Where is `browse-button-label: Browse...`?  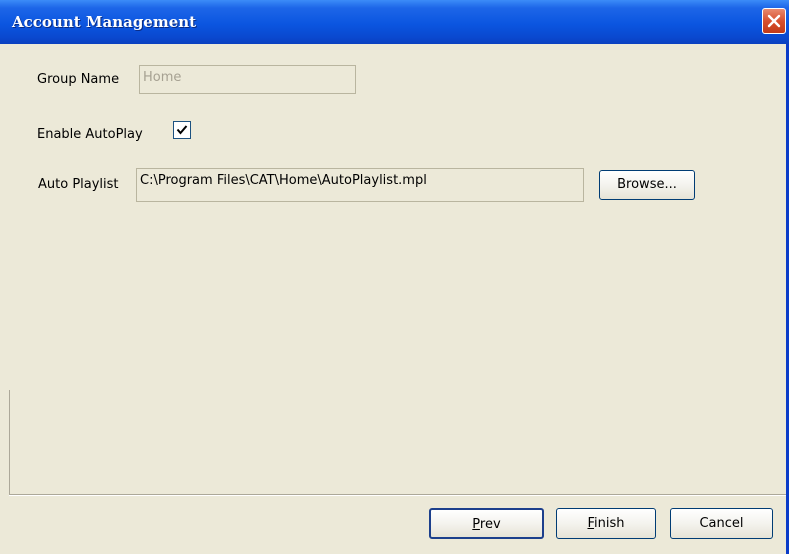
browse-button-label: Browse... is located at coordinates (647, 184).